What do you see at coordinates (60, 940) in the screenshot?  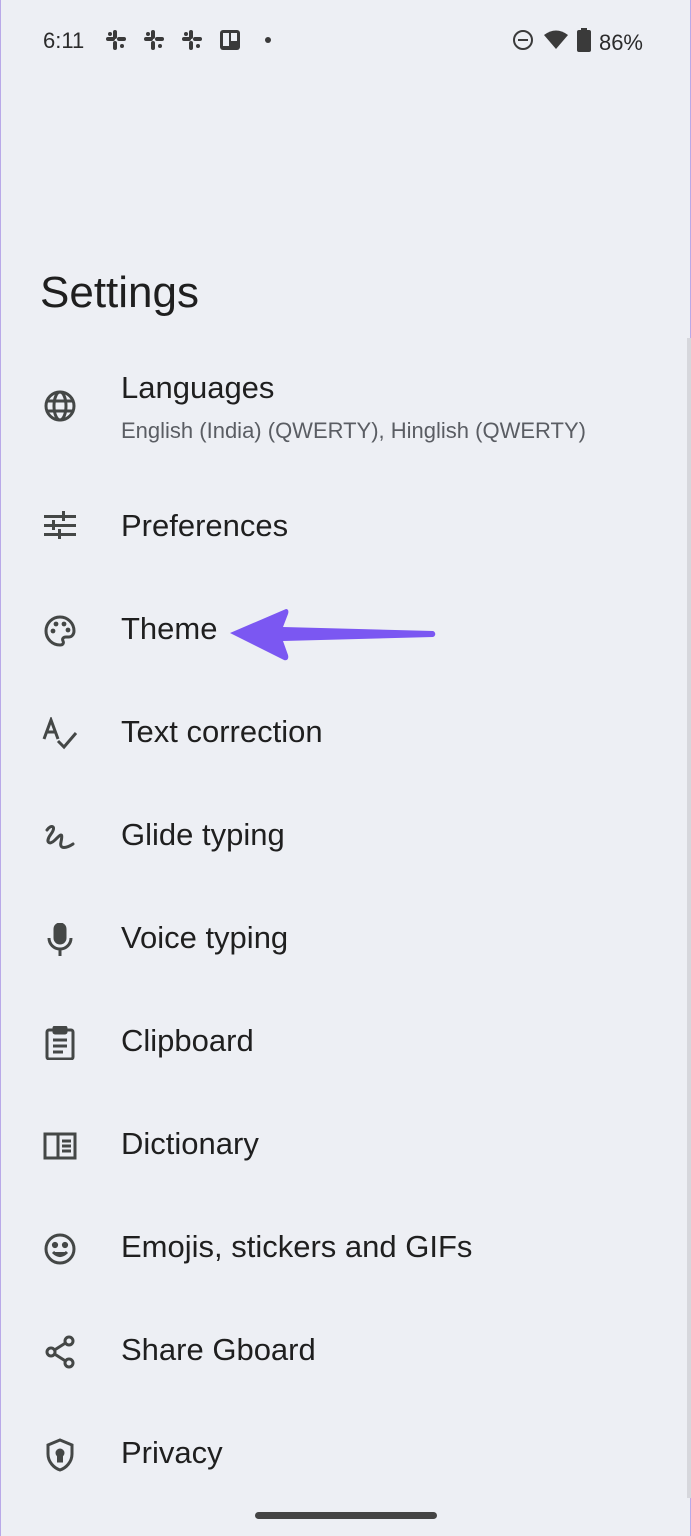 I see `mic-icon` at bounding box center [60, 940].